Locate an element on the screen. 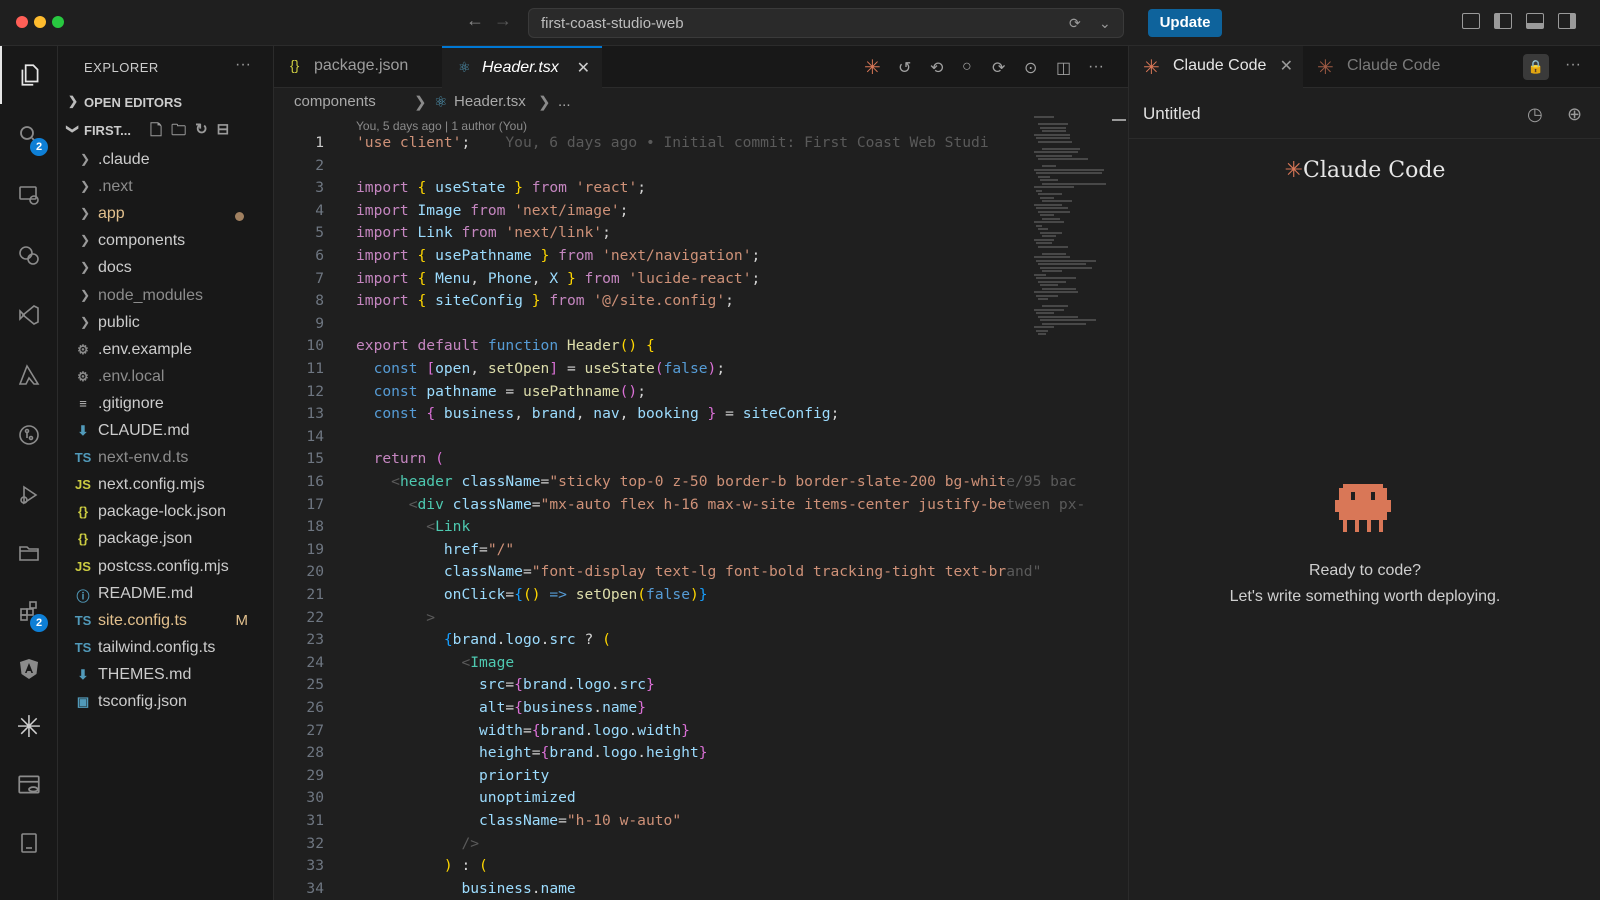 The width and height of the screenshot is (1600, 900). remote-explorer-icon is located at coordinates (29, 195).